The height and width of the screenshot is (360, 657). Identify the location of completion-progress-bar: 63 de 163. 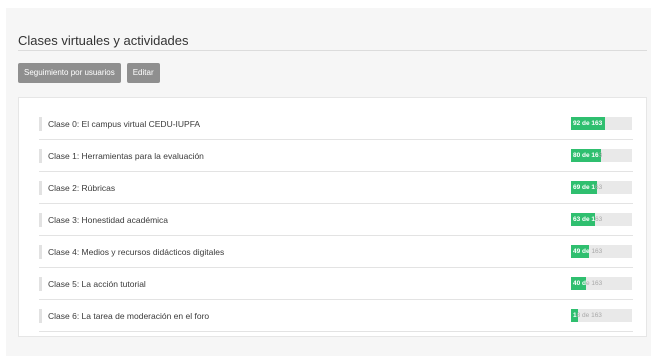
(601, 219).